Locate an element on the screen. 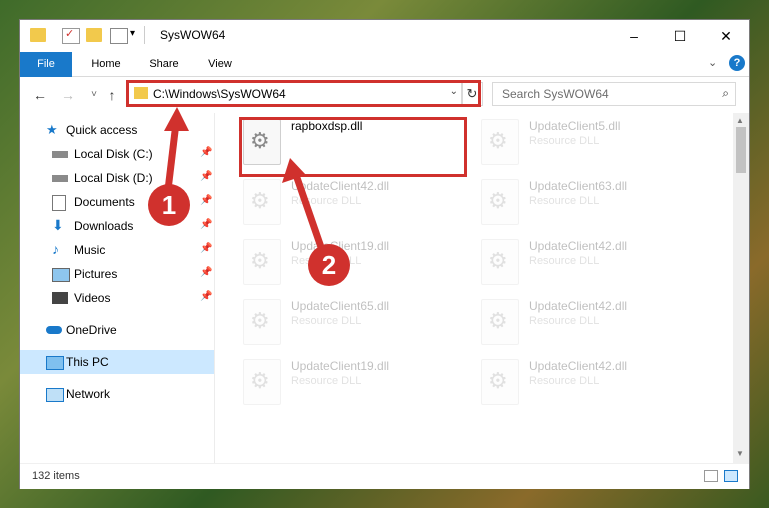 The width and height of the screenshot is (769, 508). step-1-badge: 1 is located at coordinates (169, 205).